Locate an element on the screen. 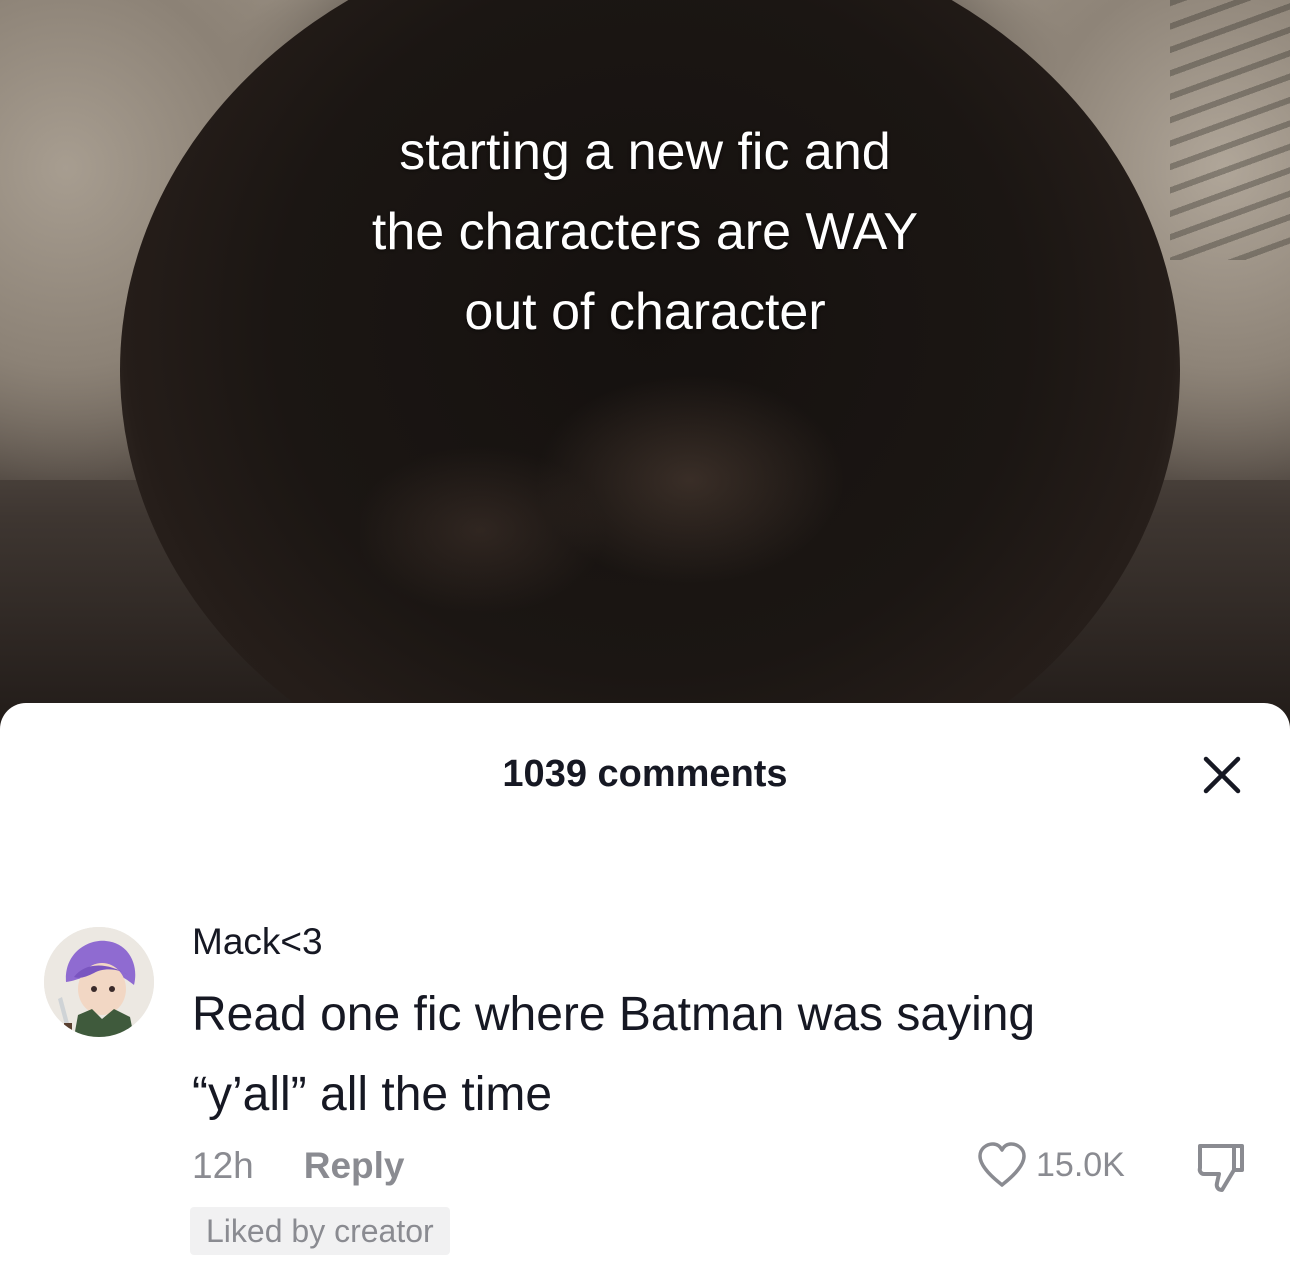 The image size is (1290, 1268). avatar-image is located at coordinates (99, 982).